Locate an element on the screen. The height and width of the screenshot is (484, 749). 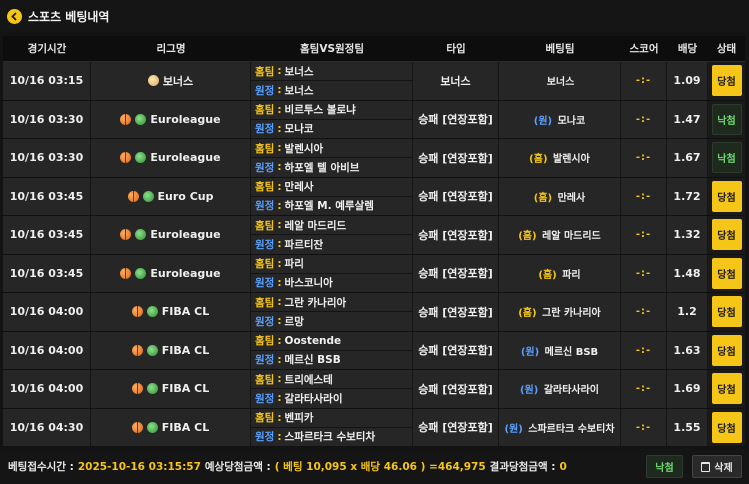
home-team: Oostende is located at coordinates (313, 340).